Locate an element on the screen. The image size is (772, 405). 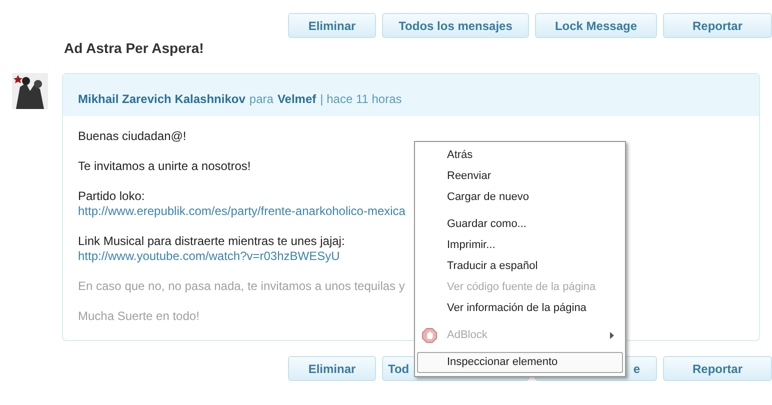
menu-item: Ver información de la página is located at coordinates (520, 308).